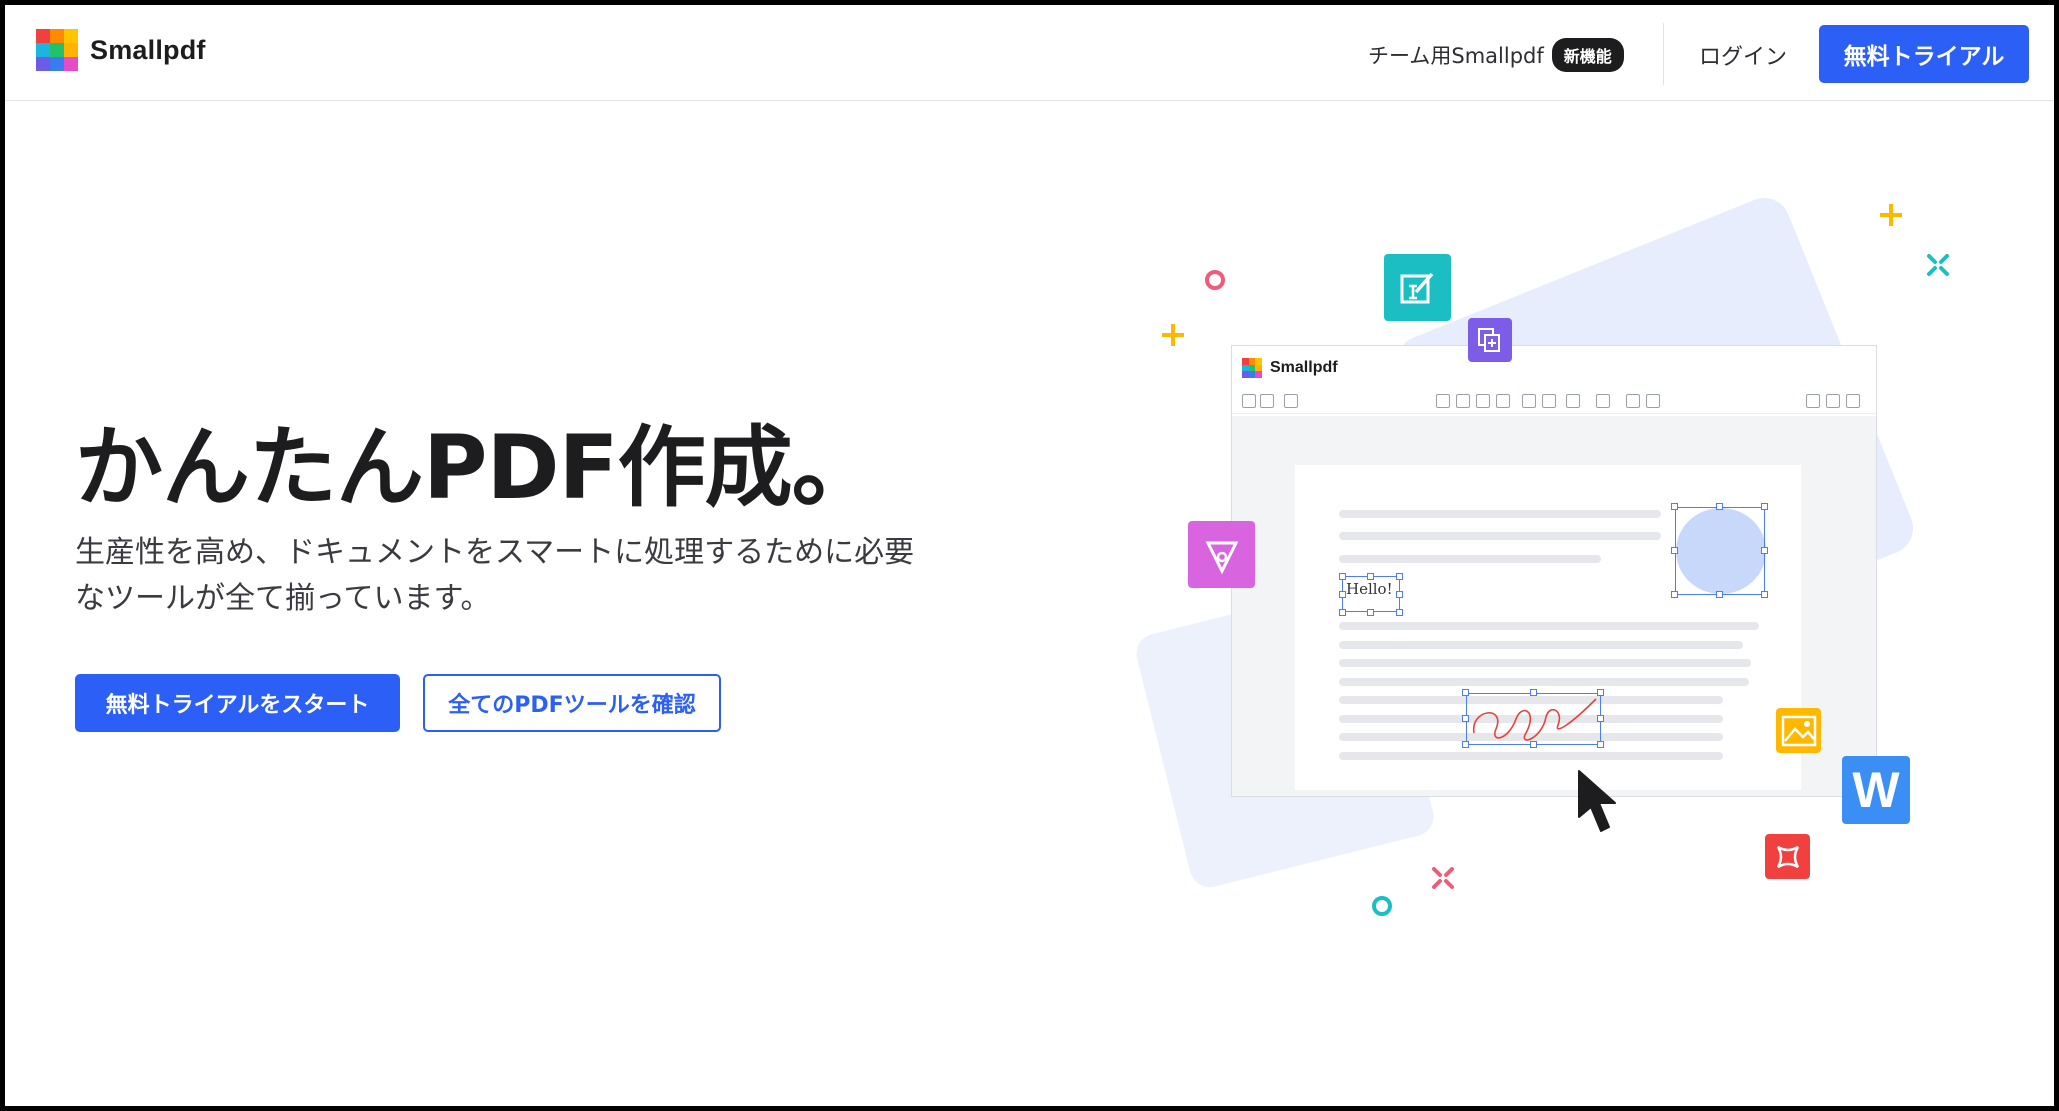  Describe the element at coordinates (1267, 401) in the screenshot. I see `grid-view-icon` at that location.